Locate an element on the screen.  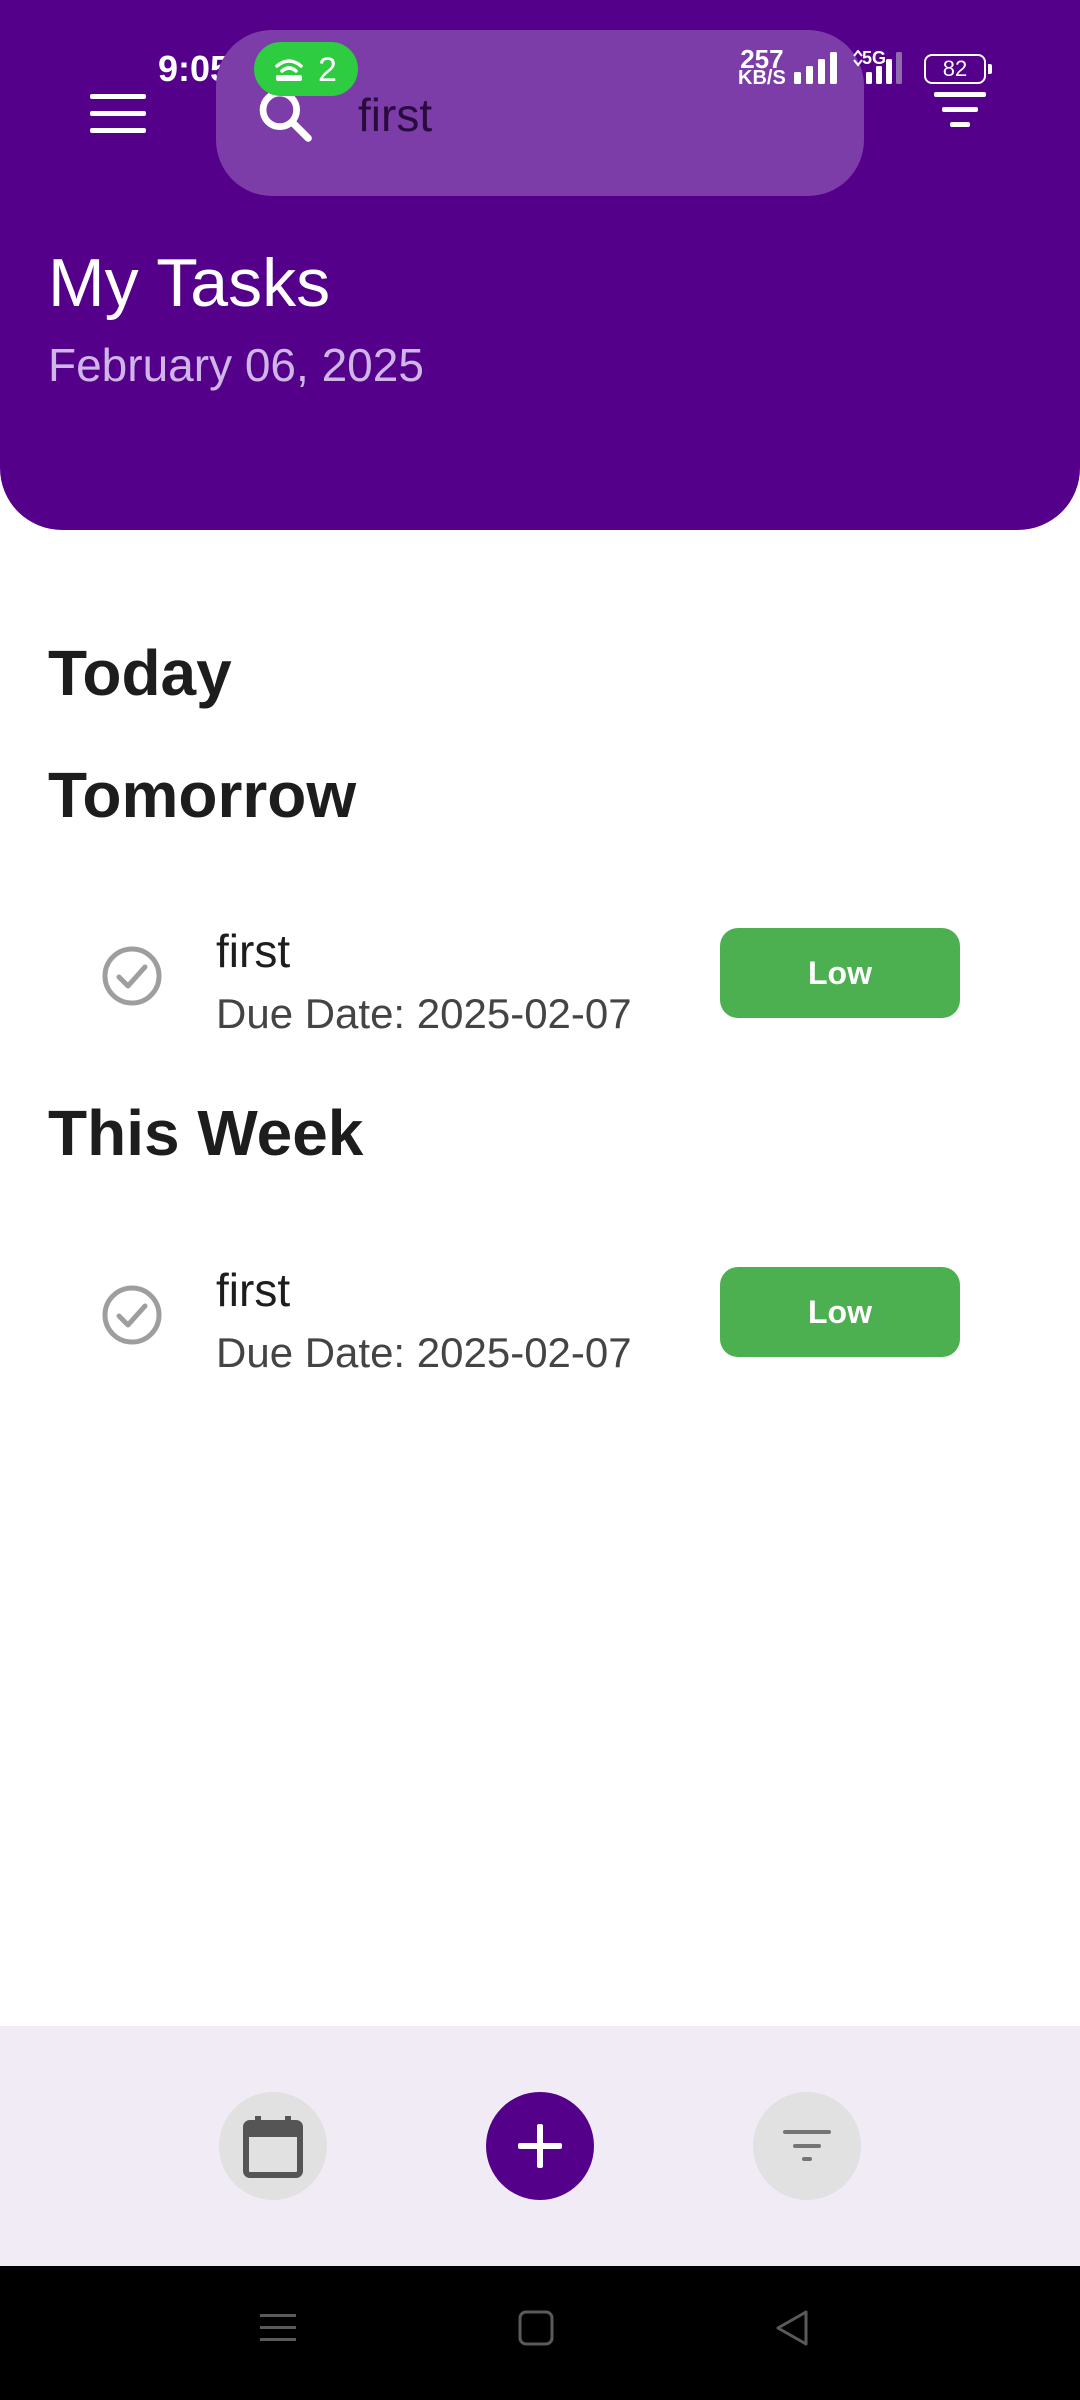
home-icon is located at coordinates (536, 2328).